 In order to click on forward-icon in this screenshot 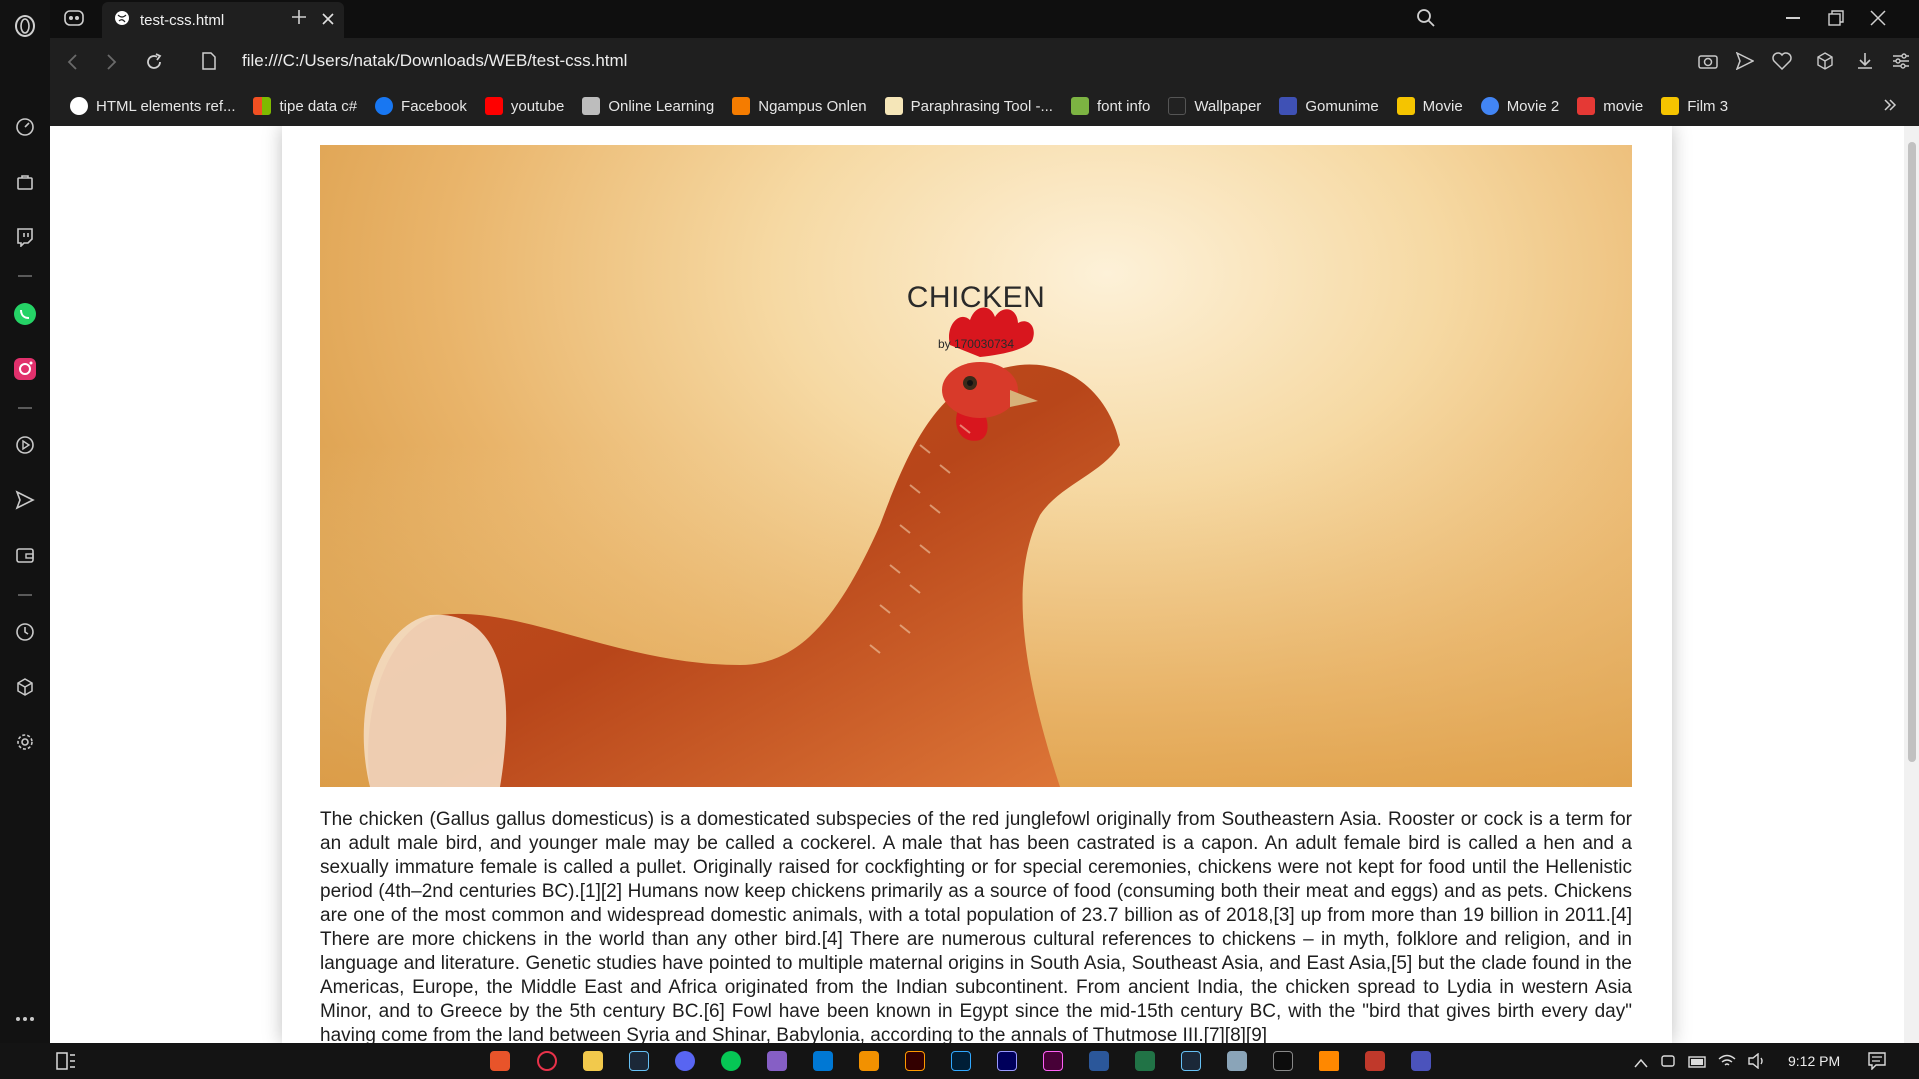, I will do `click(112, 64)`.